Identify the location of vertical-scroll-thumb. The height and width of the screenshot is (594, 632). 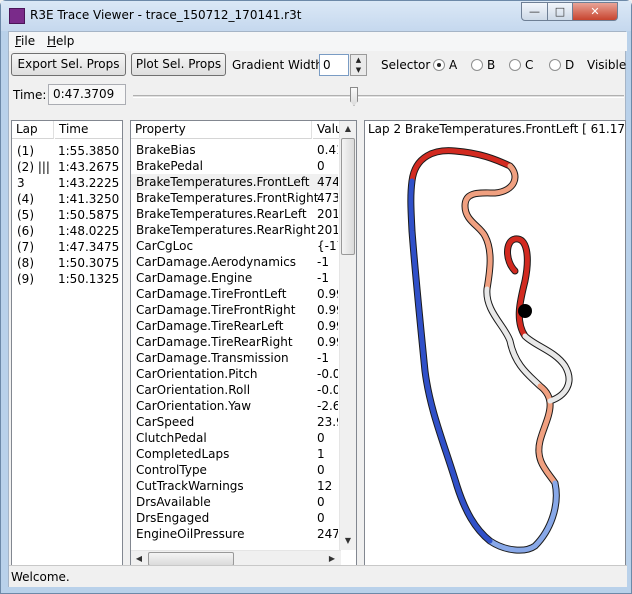
(348, 196).